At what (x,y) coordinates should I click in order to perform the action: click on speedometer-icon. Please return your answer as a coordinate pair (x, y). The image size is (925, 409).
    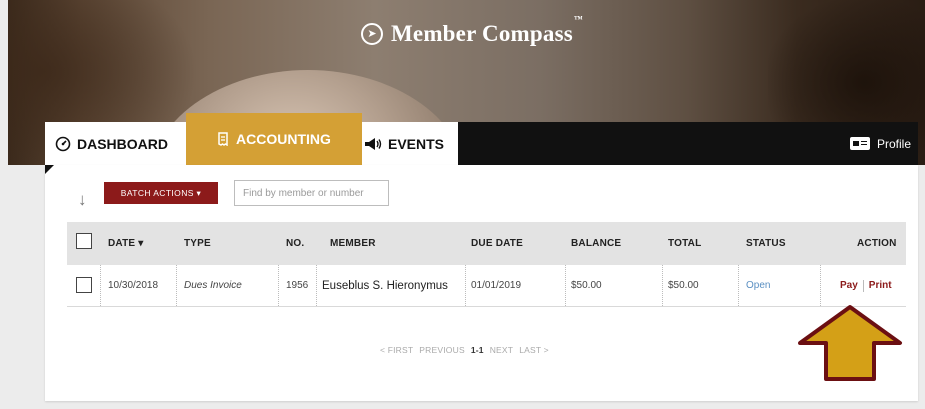
    Looking at the image, I should click on (63, 143).